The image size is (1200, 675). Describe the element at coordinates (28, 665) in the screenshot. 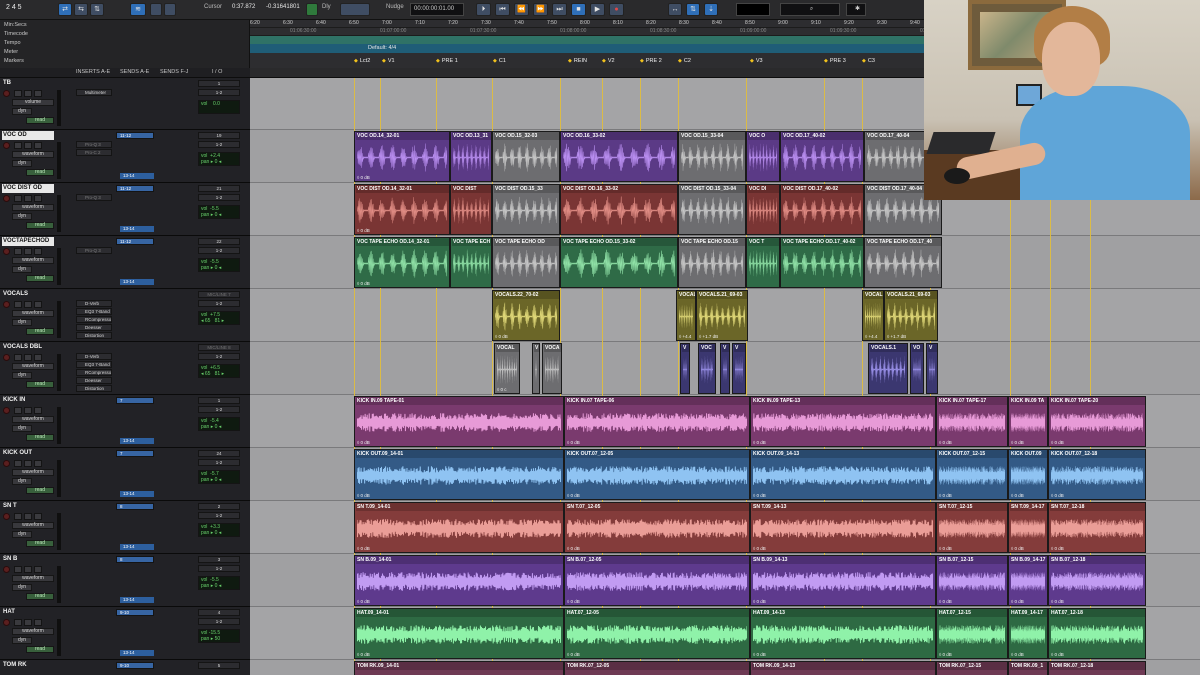

I see `track-name: TOM RK` at that location.